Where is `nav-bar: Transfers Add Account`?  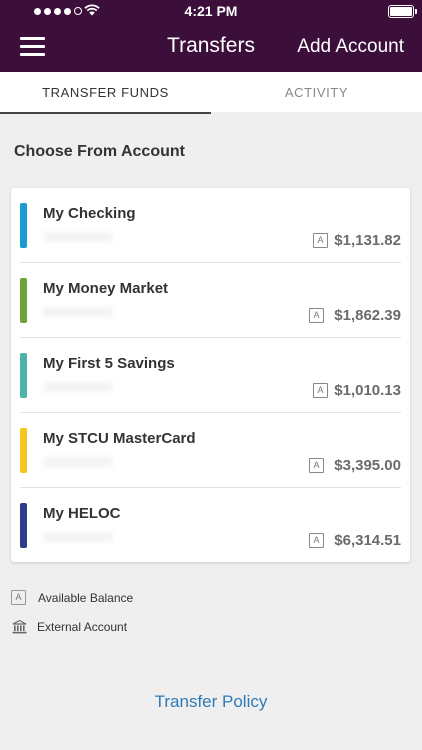
nav-bar: Transfers Add Account is located at coordinates (211, 47).